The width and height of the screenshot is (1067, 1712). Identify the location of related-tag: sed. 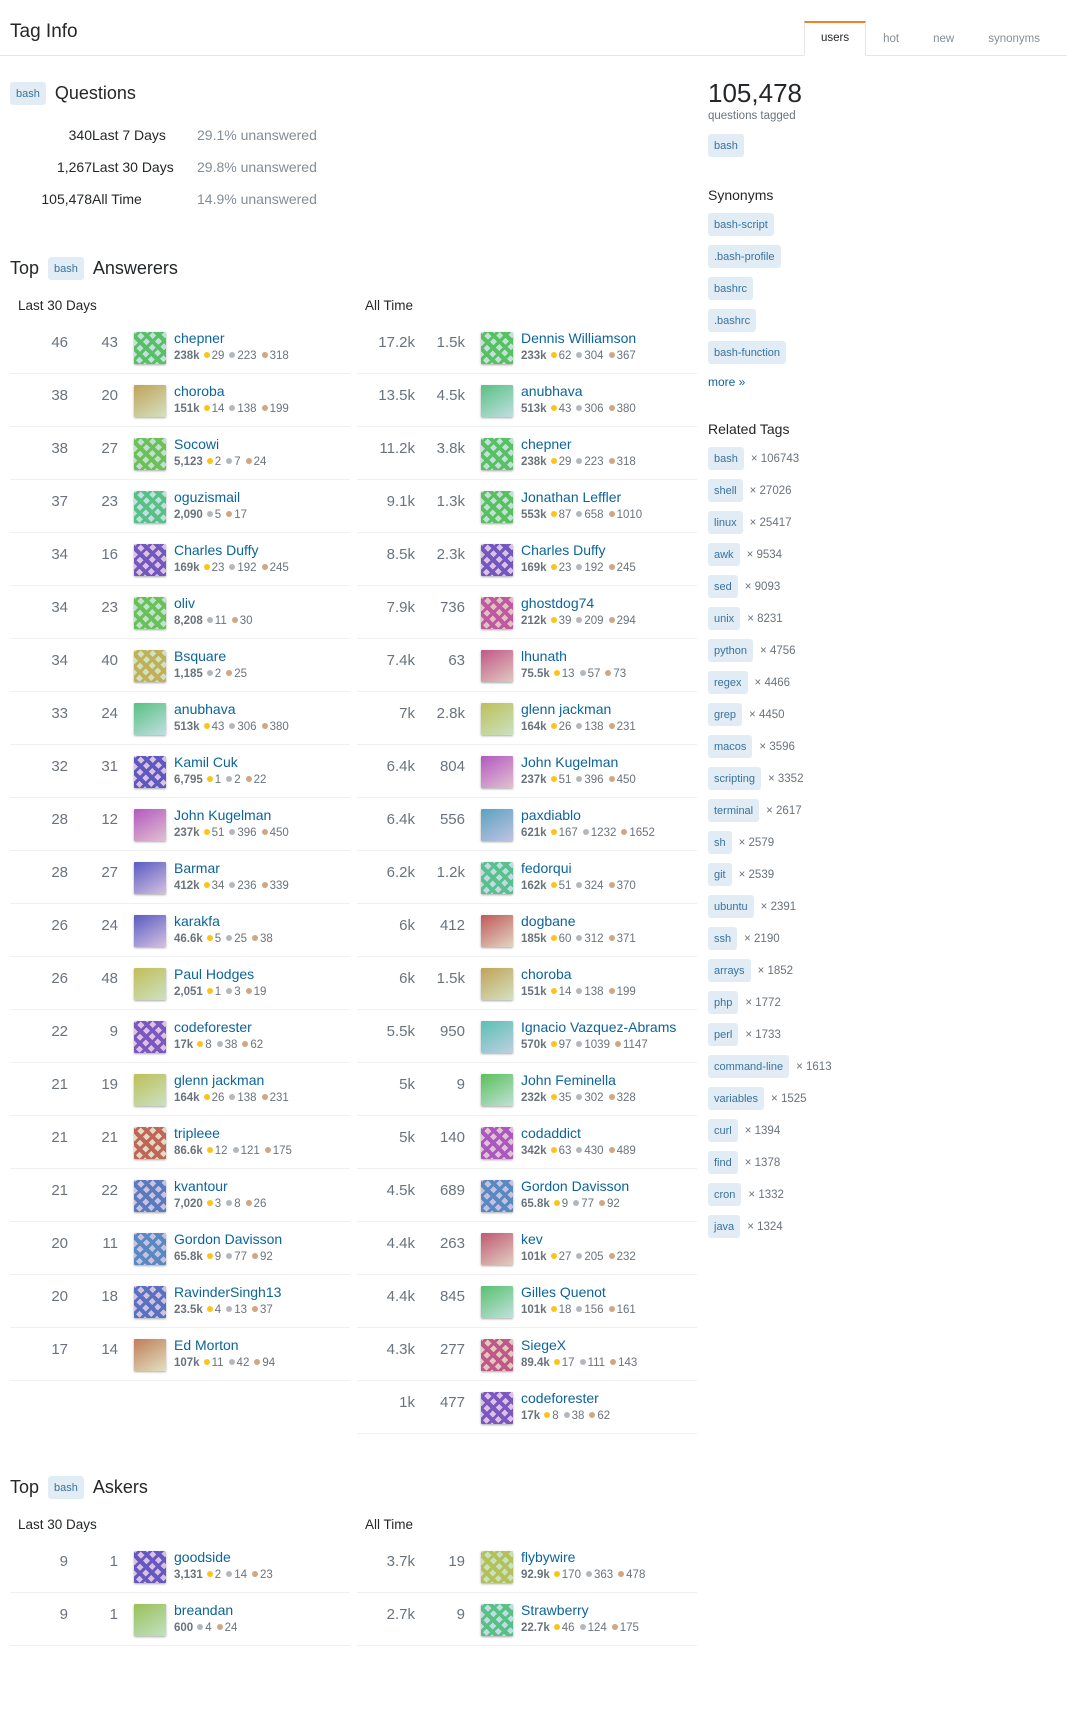
(723, 586).